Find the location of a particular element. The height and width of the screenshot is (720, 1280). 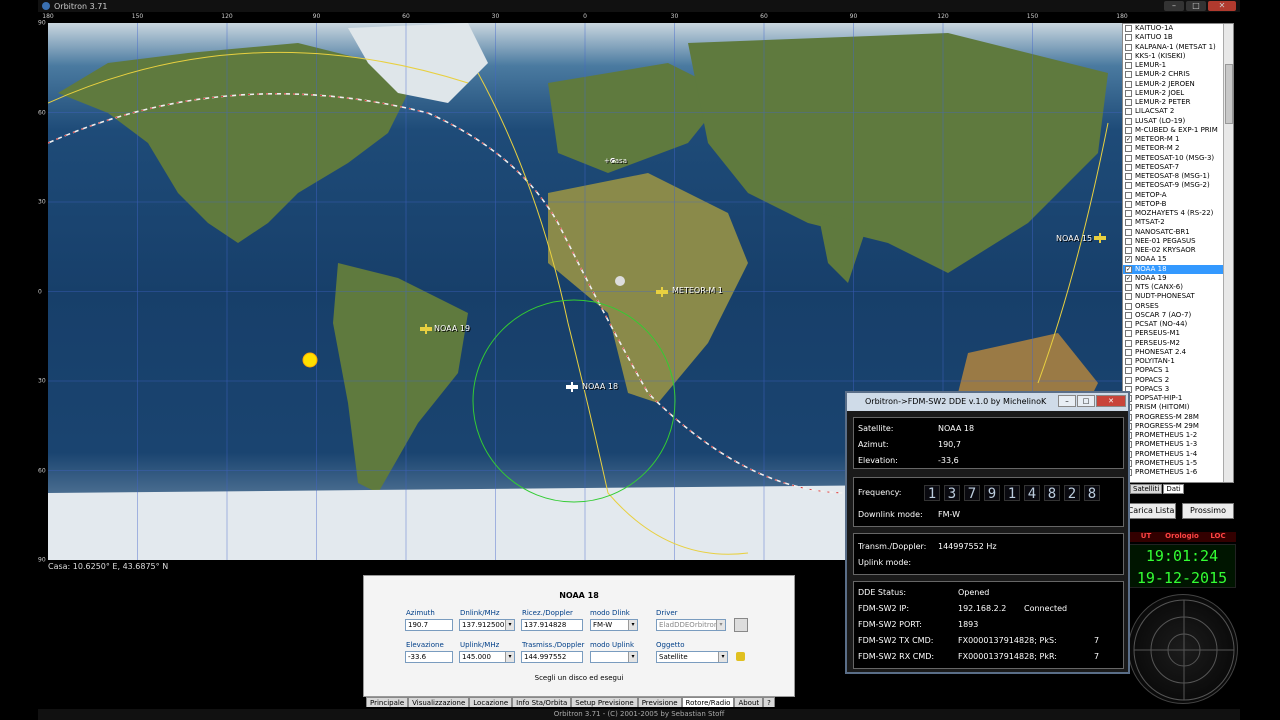

list-item: PROMETHEUS 1-6 is located at coordinates (1178, 472).